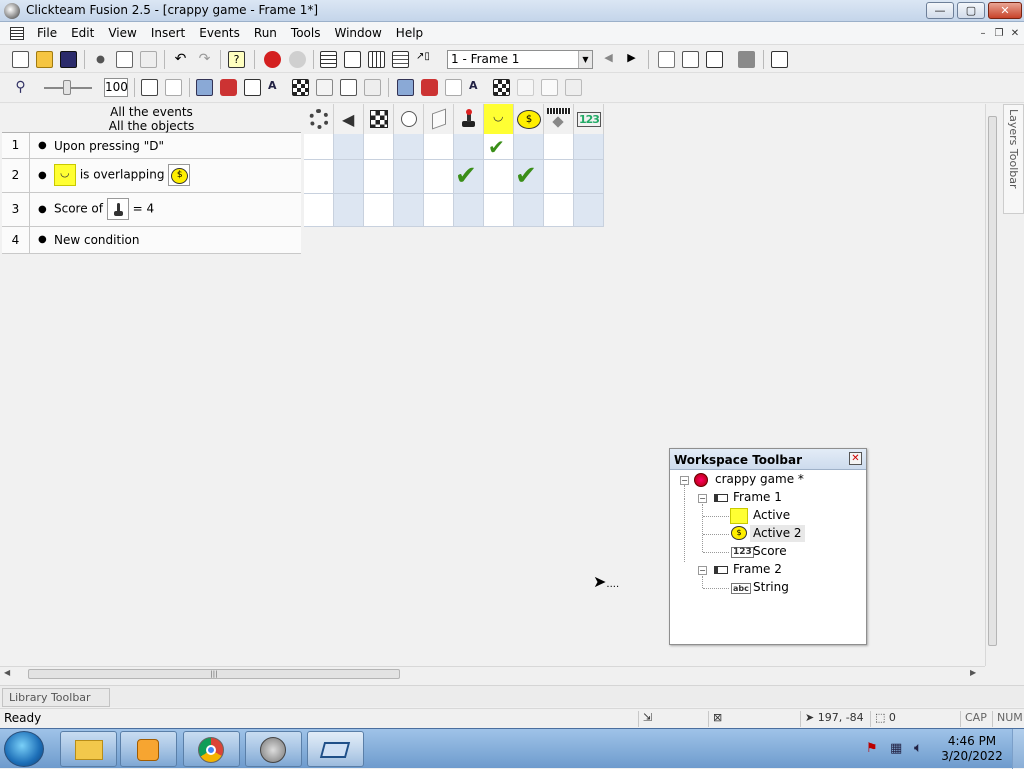 This screenshot has width=1024, height=769. Describe the element at coordinates (779, 59) in the screenshot. I see `build-icon` at that location.